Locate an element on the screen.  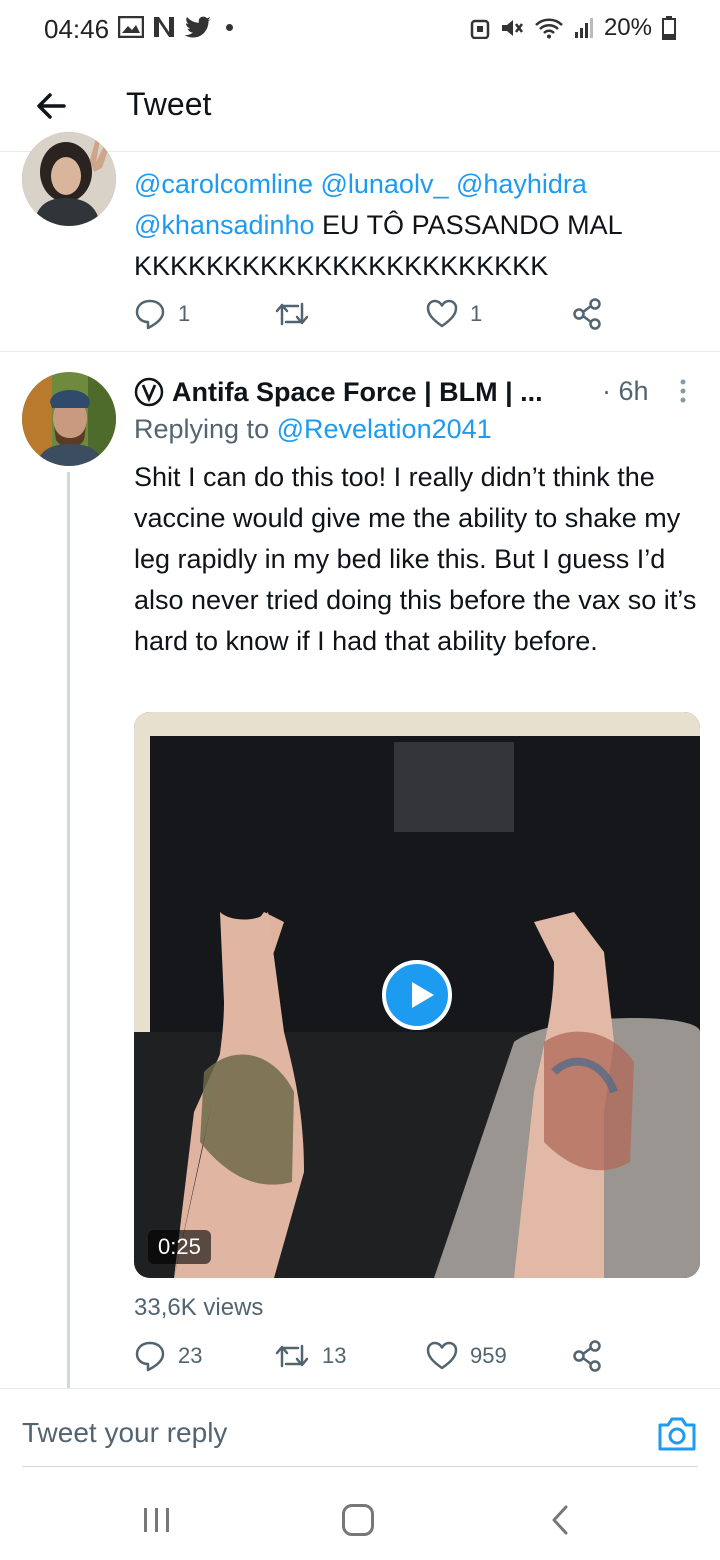
reply-composer: Tweet your reply is located at coordinates (360, 1428).